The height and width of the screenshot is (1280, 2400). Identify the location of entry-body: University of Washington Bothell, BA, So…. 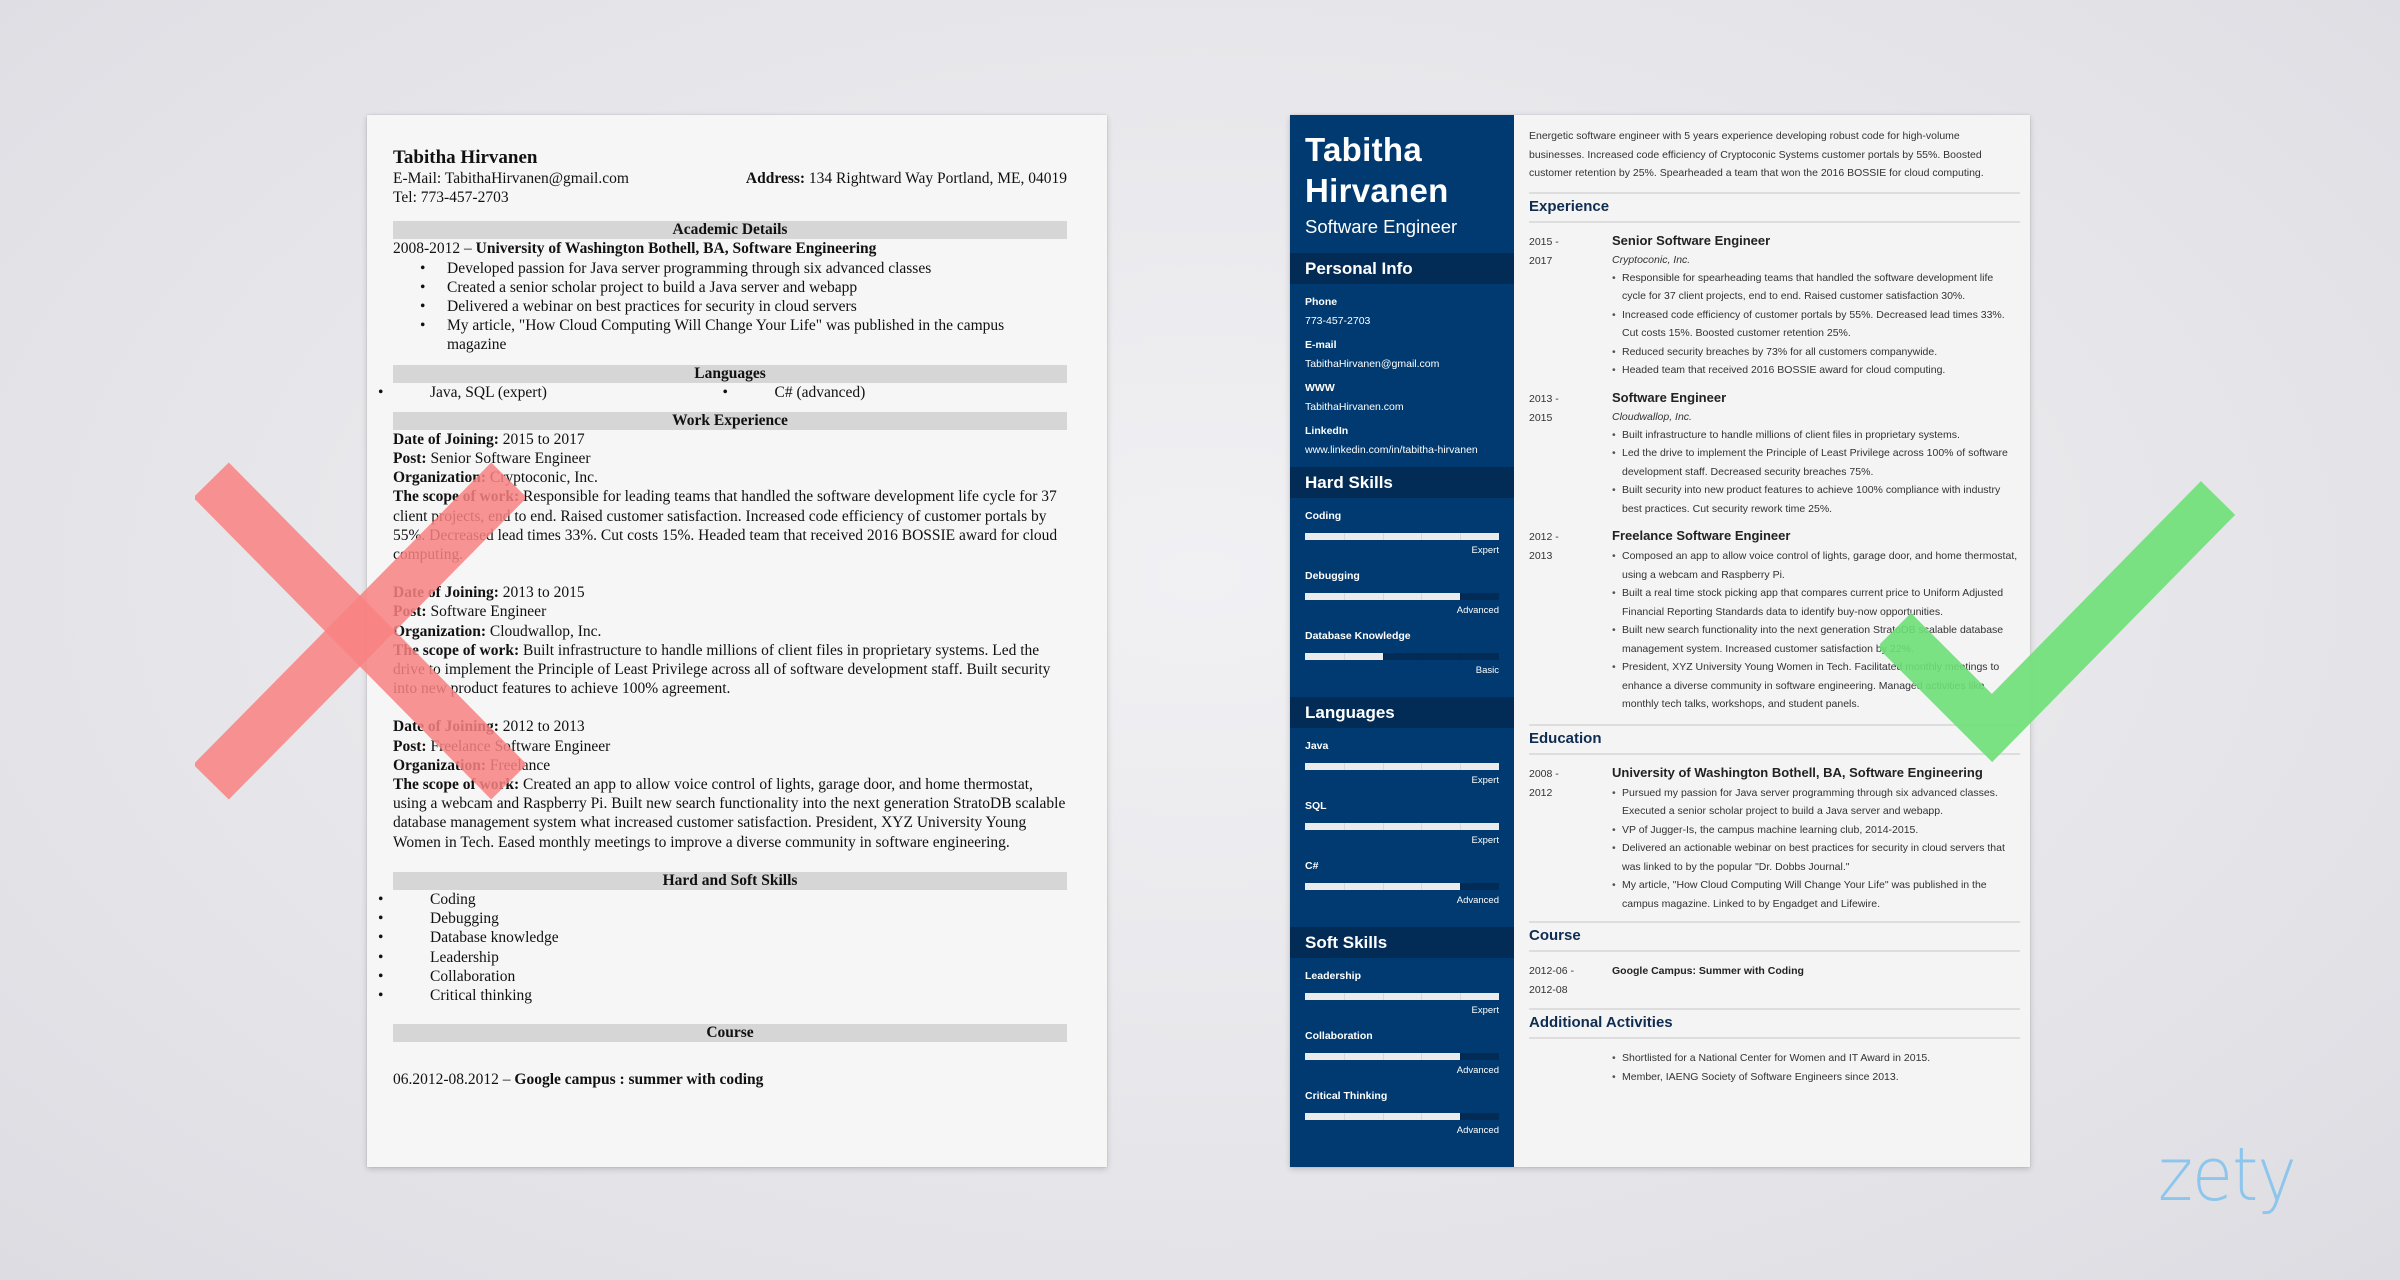
(1816, 839).